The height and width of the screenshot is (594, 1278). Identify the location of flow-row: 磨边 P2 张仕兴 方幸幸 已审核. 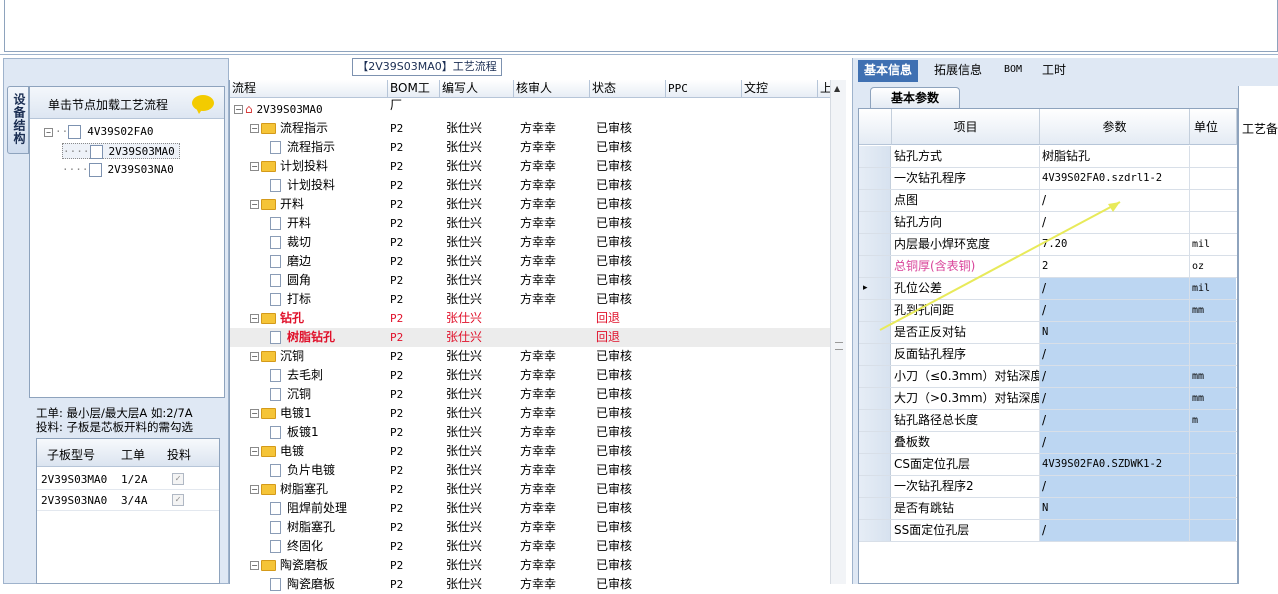
(530, 261).